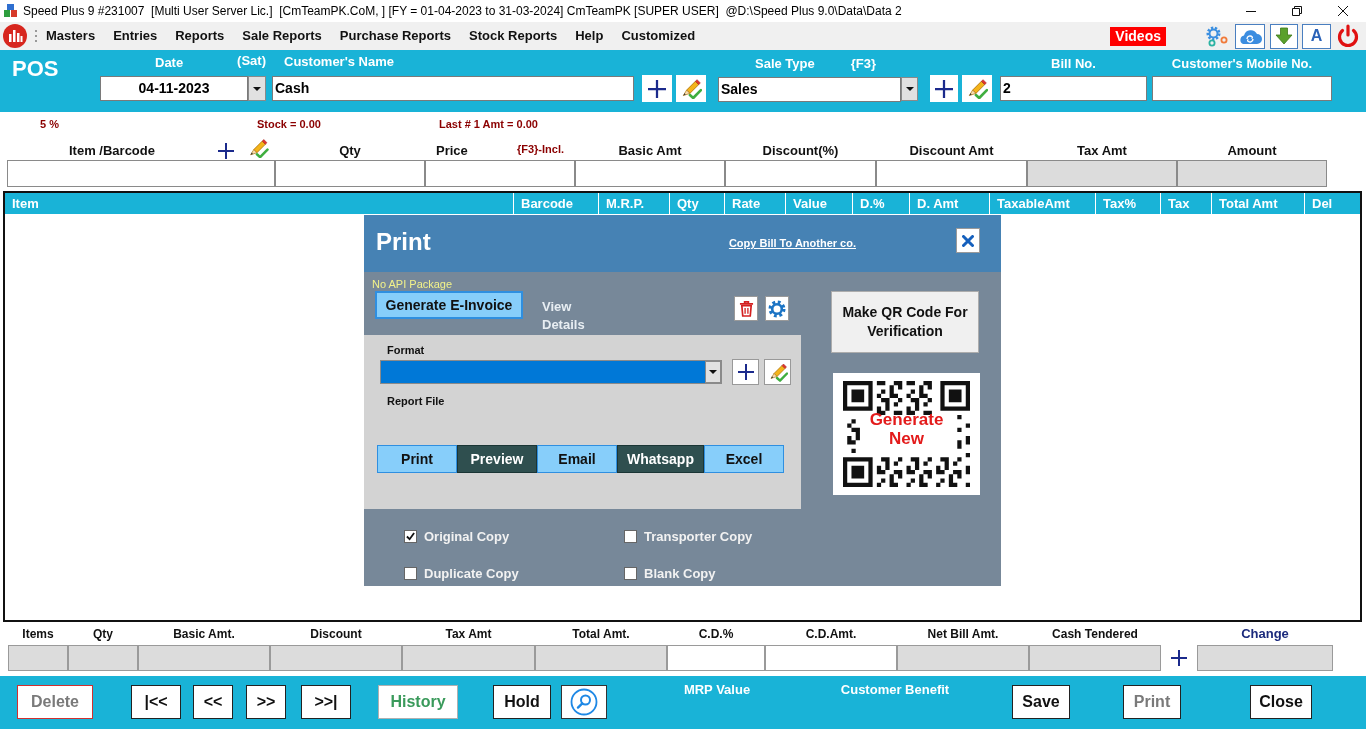 The height and width of the screenshot is (729, 1366). I want to click on output-button: Preview, so click(497, 459).